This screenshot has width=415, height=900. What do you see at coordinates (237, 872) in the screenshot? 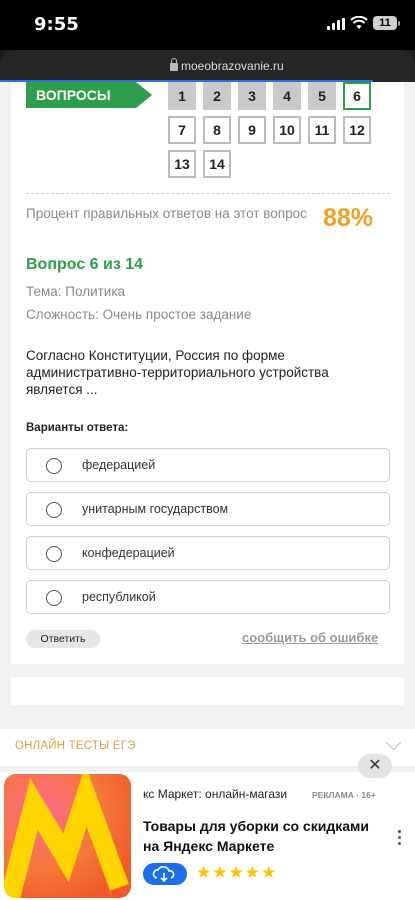
I see `rating-stars: ★★★★★` at bounding box center [237, 872].